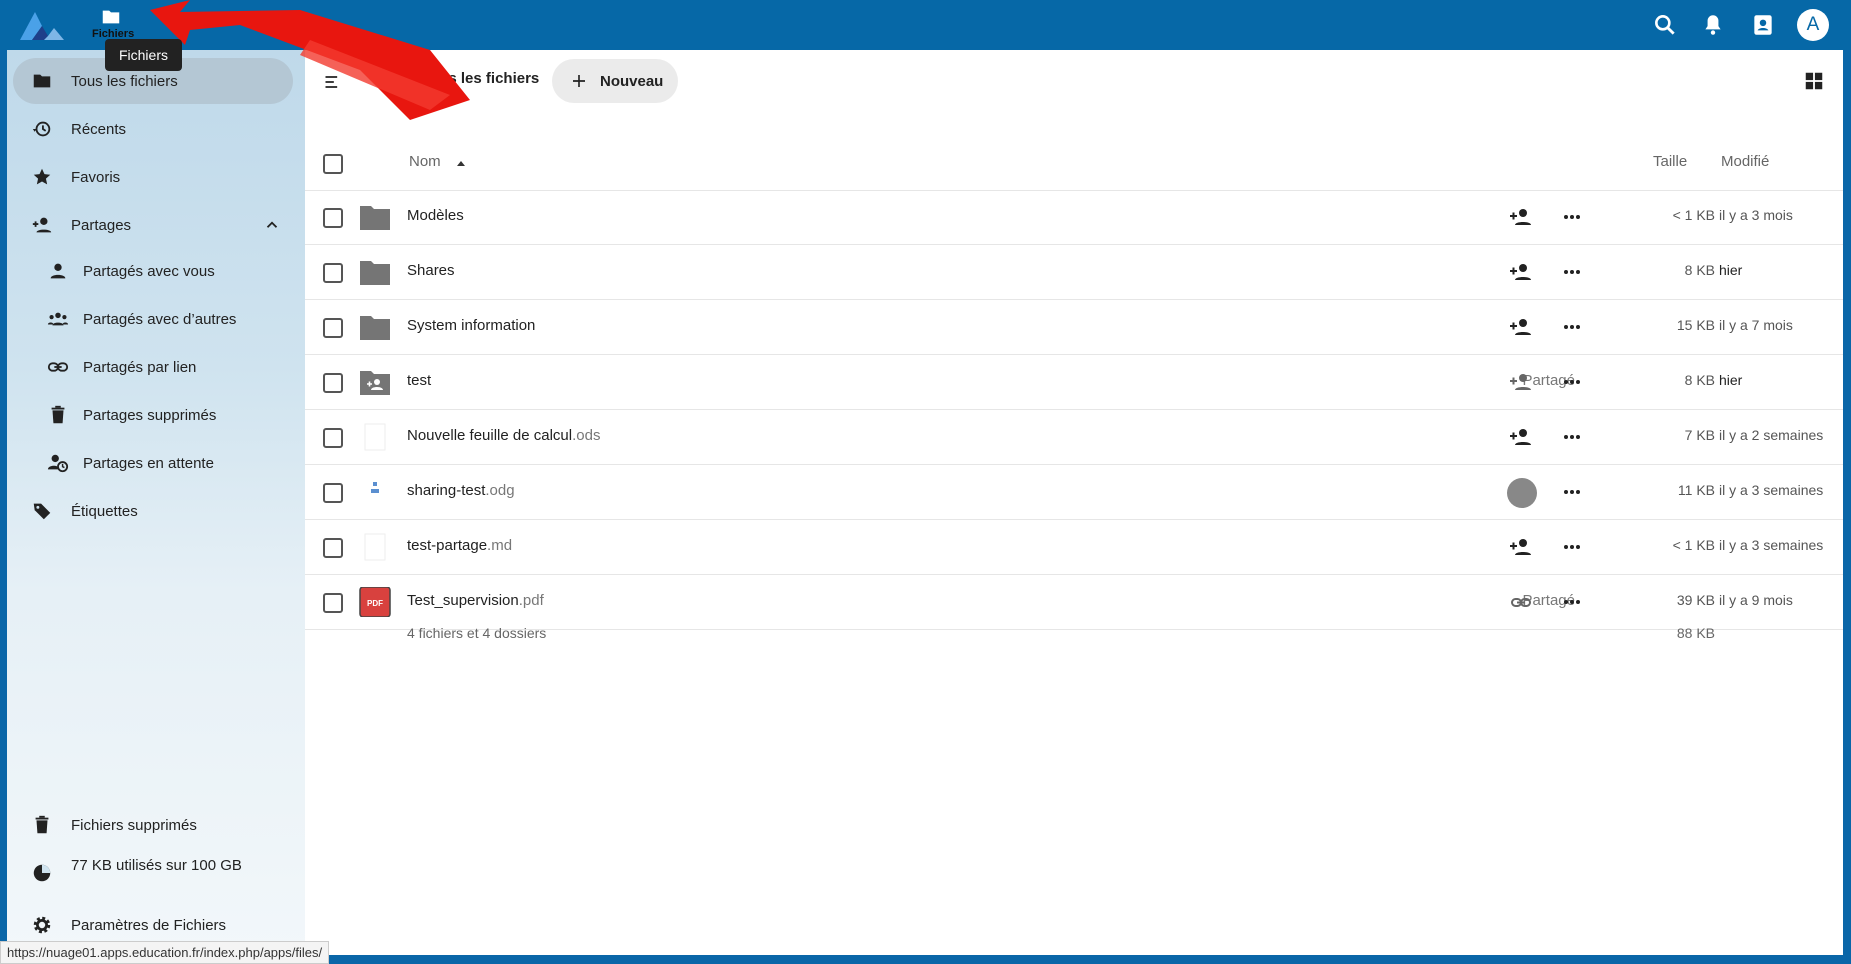 The height and width of the screenshot is (964, 1851). I want to click on breadcrumb: Tous les fichiers, so click(480, 78).